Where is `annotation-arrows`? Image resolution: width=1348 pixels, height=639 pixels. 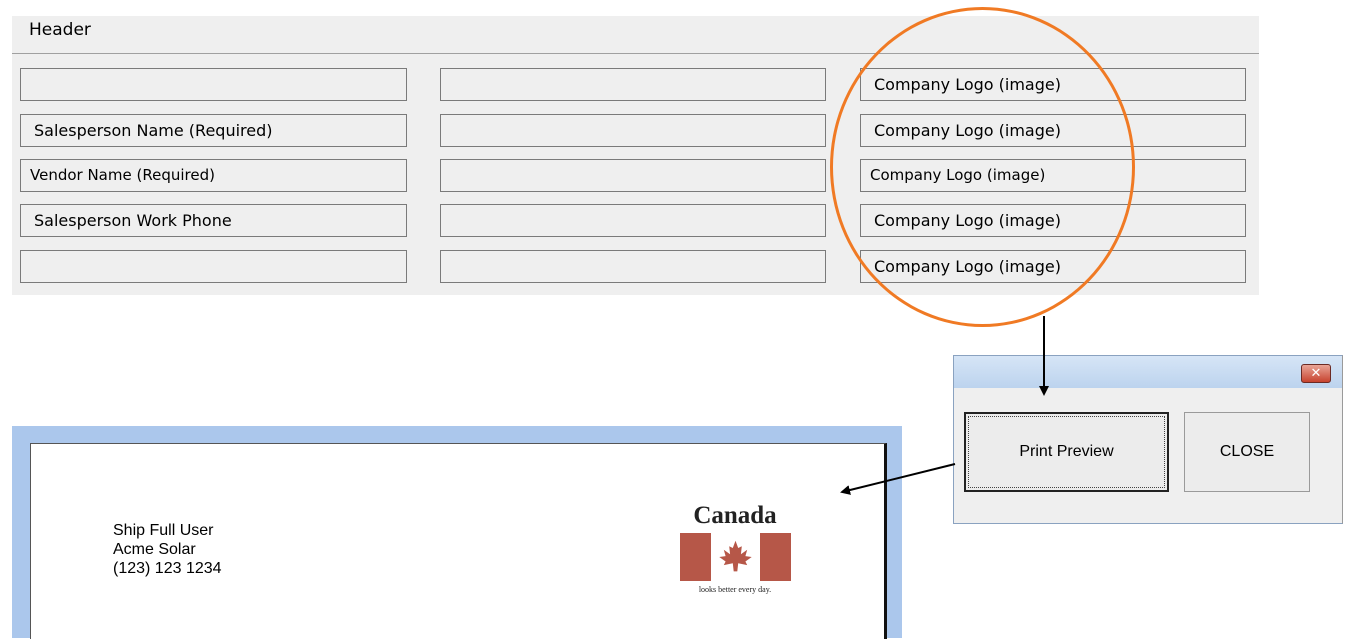
annotation-arrows is located at coordinates (944, 405).